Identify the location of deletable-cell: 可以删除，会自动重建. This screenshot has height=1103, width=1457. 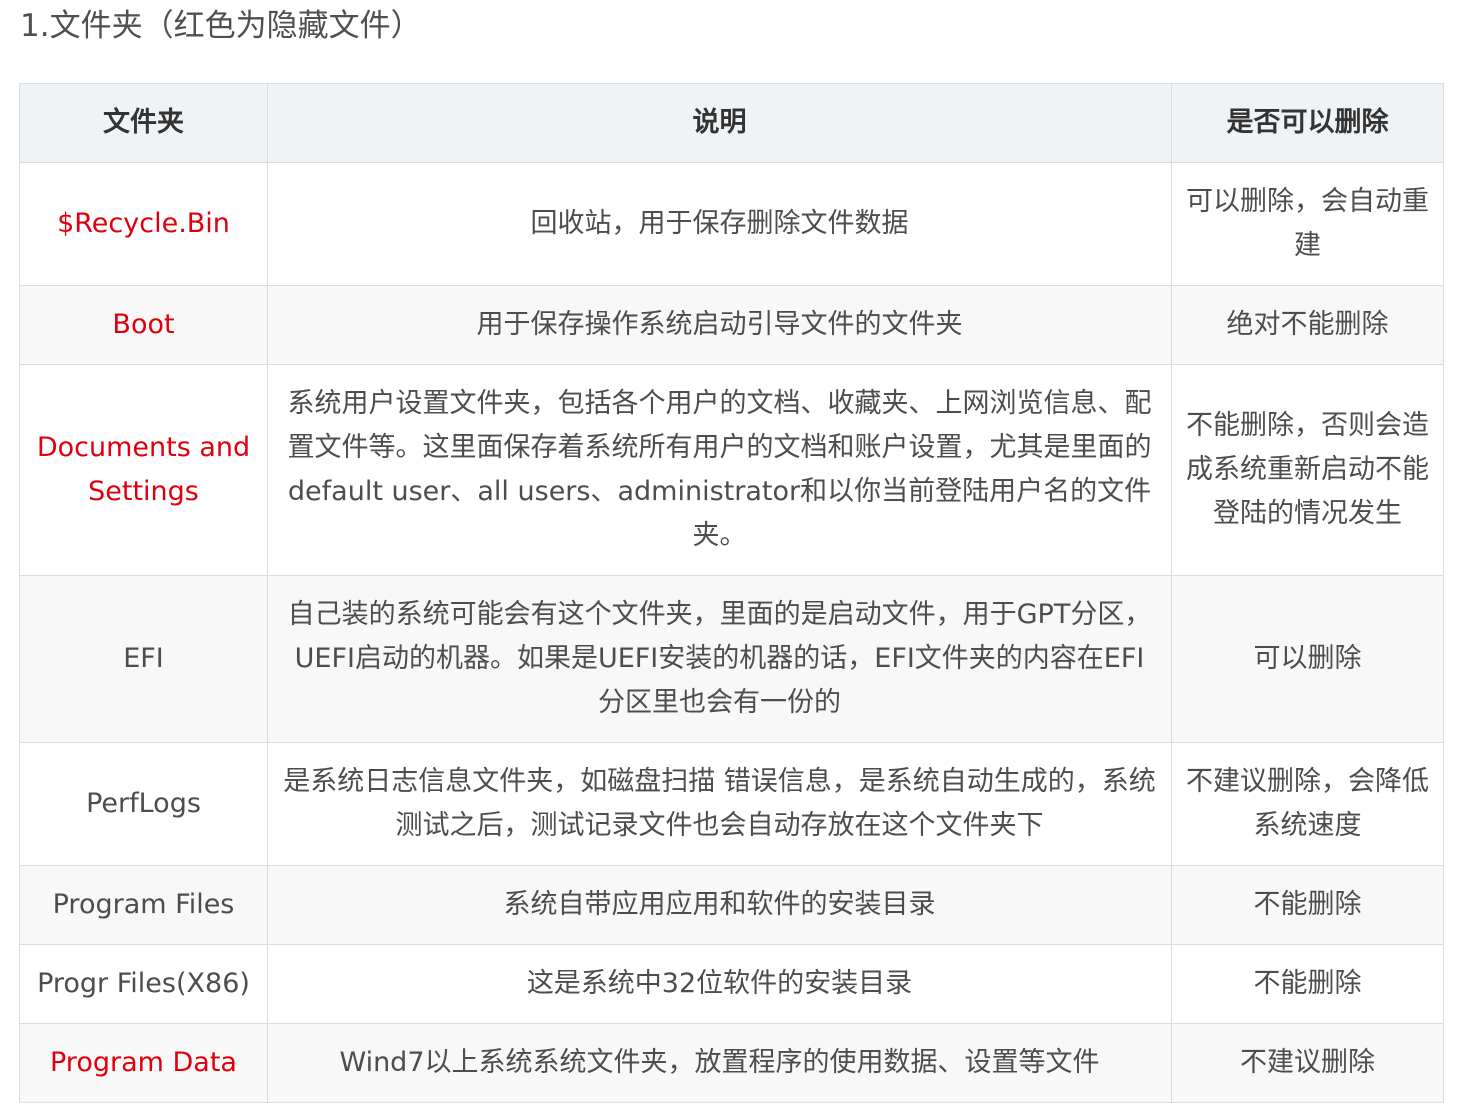
(1307, 224).